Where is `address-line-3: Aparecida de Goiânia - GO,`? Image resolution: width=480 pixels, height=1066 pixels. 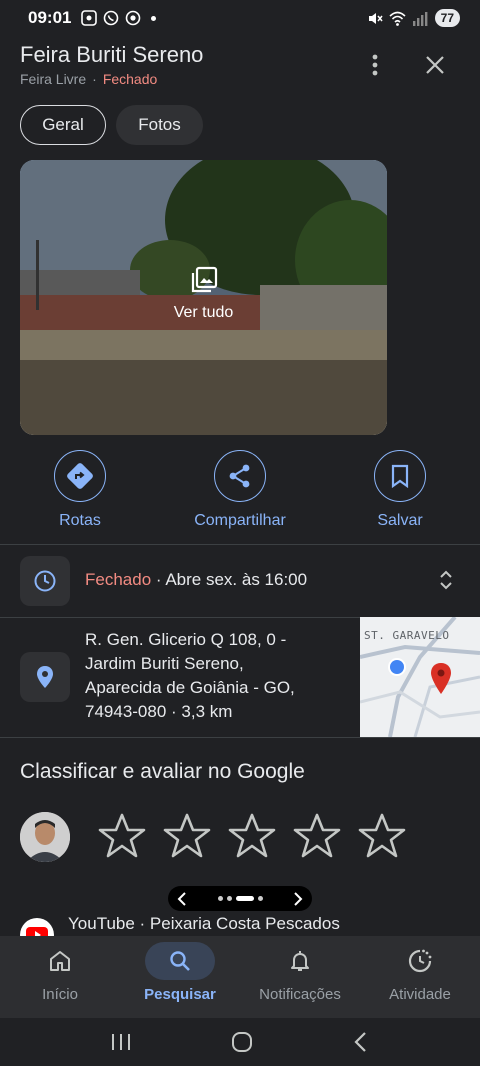 address-line-3: Aparecida de Goiânia - GO, is located at coordinates (190, 687).